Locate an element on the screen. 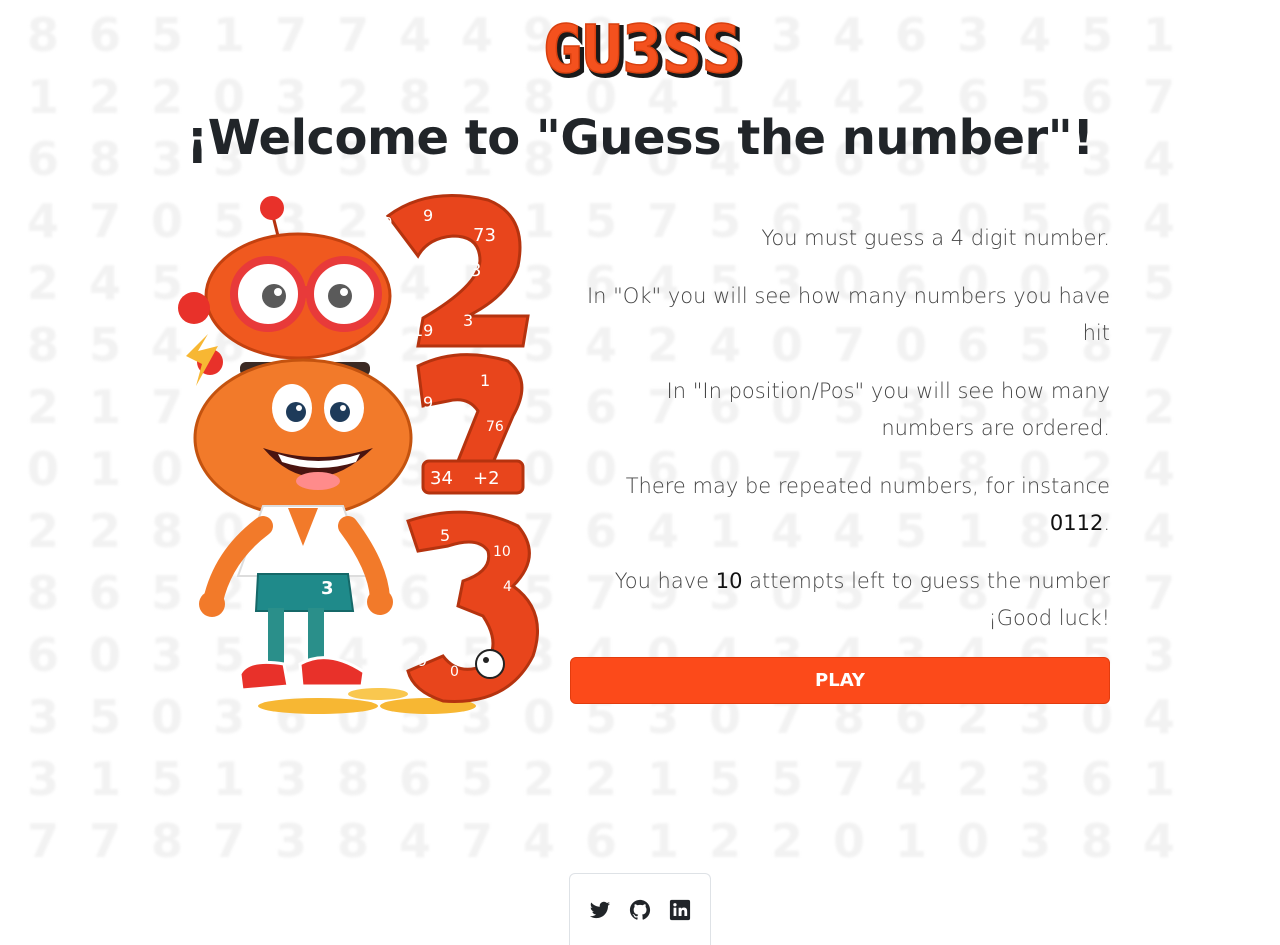 This screenshot has width=1280, height=945. rule-repeated-end: . is located at coordinates (1106, 523).